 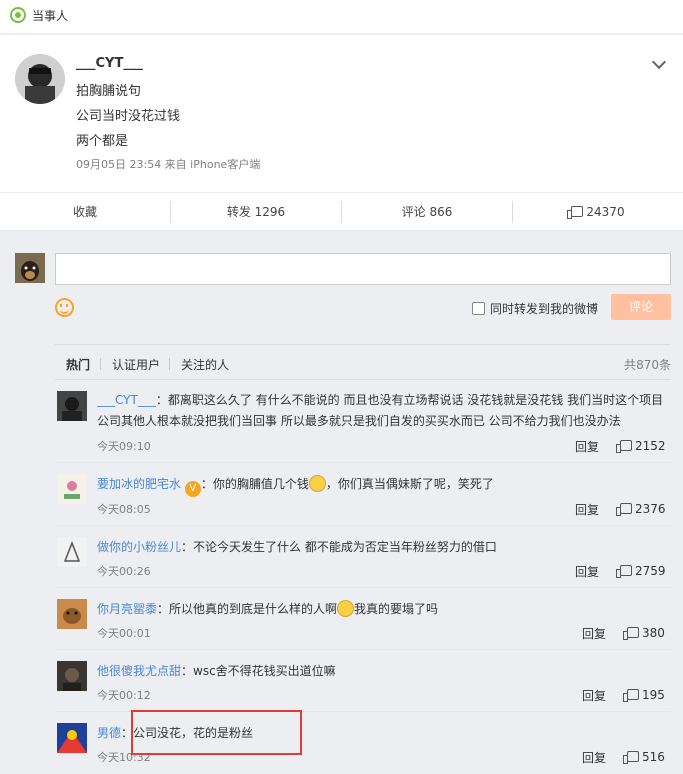 I want to click on comment-body-cont: 我真的要塌了吗, so click(x=396, y=609).